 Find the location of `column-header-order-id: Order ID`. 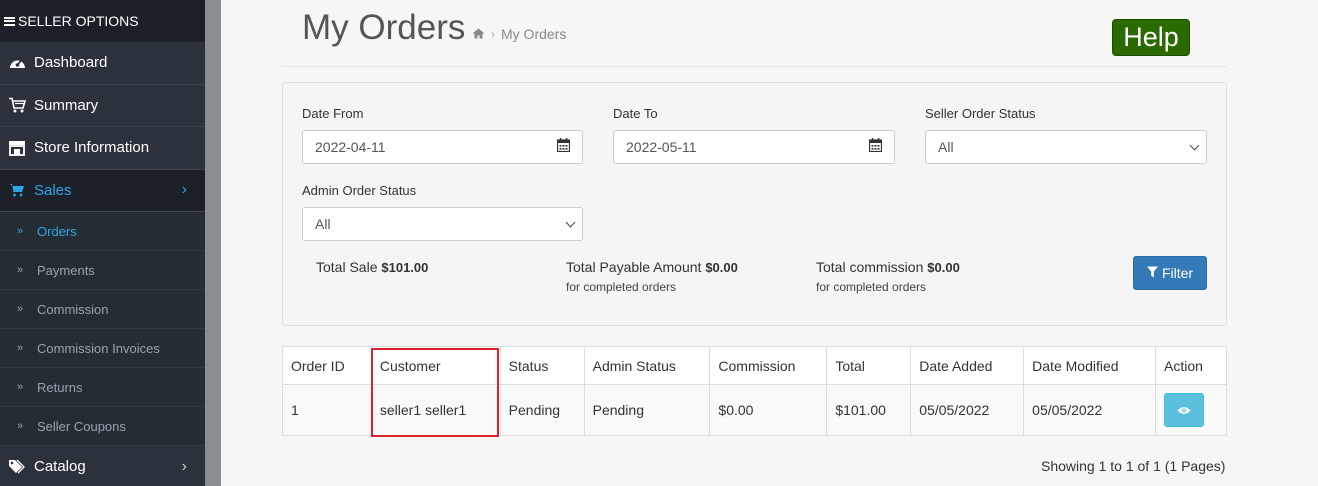

column-header-order-id: Order ID is located at coordinates (327, 365).